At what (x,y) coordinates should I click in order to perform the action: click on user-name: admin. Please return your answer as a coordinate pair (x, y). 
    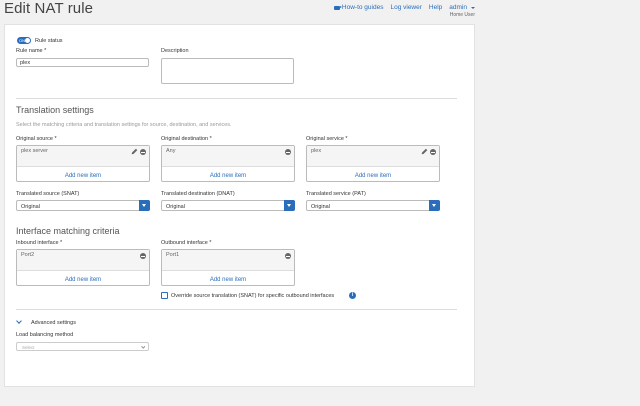
    Looking at the image, I should click on (458, 7).